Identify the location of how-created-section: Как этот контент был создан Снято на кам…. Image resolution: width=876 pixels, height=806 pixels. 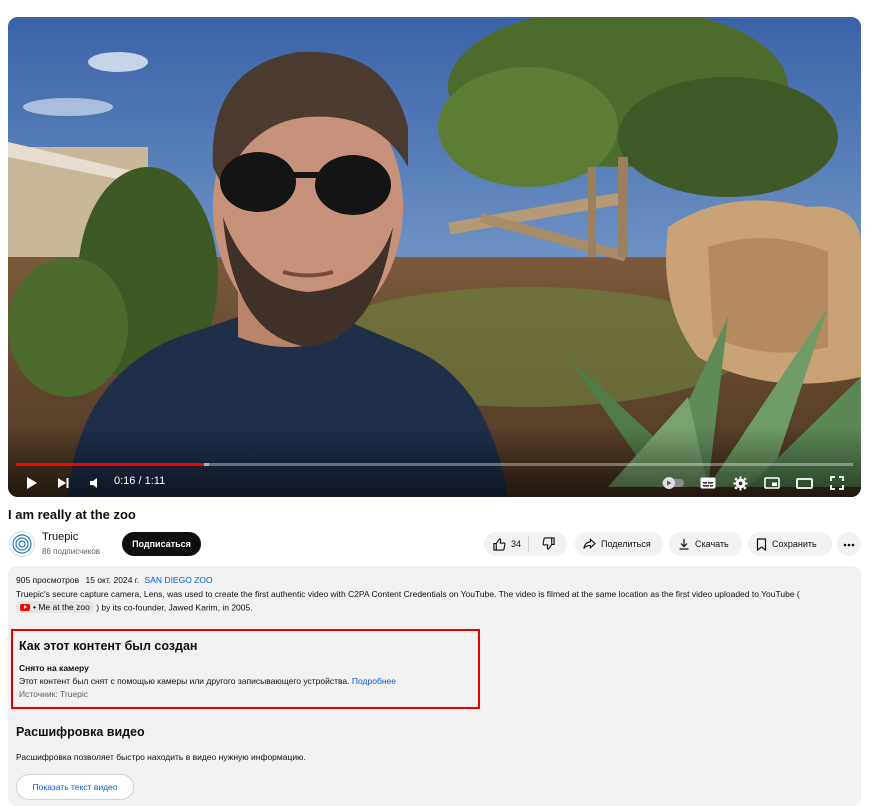
(245, 669).